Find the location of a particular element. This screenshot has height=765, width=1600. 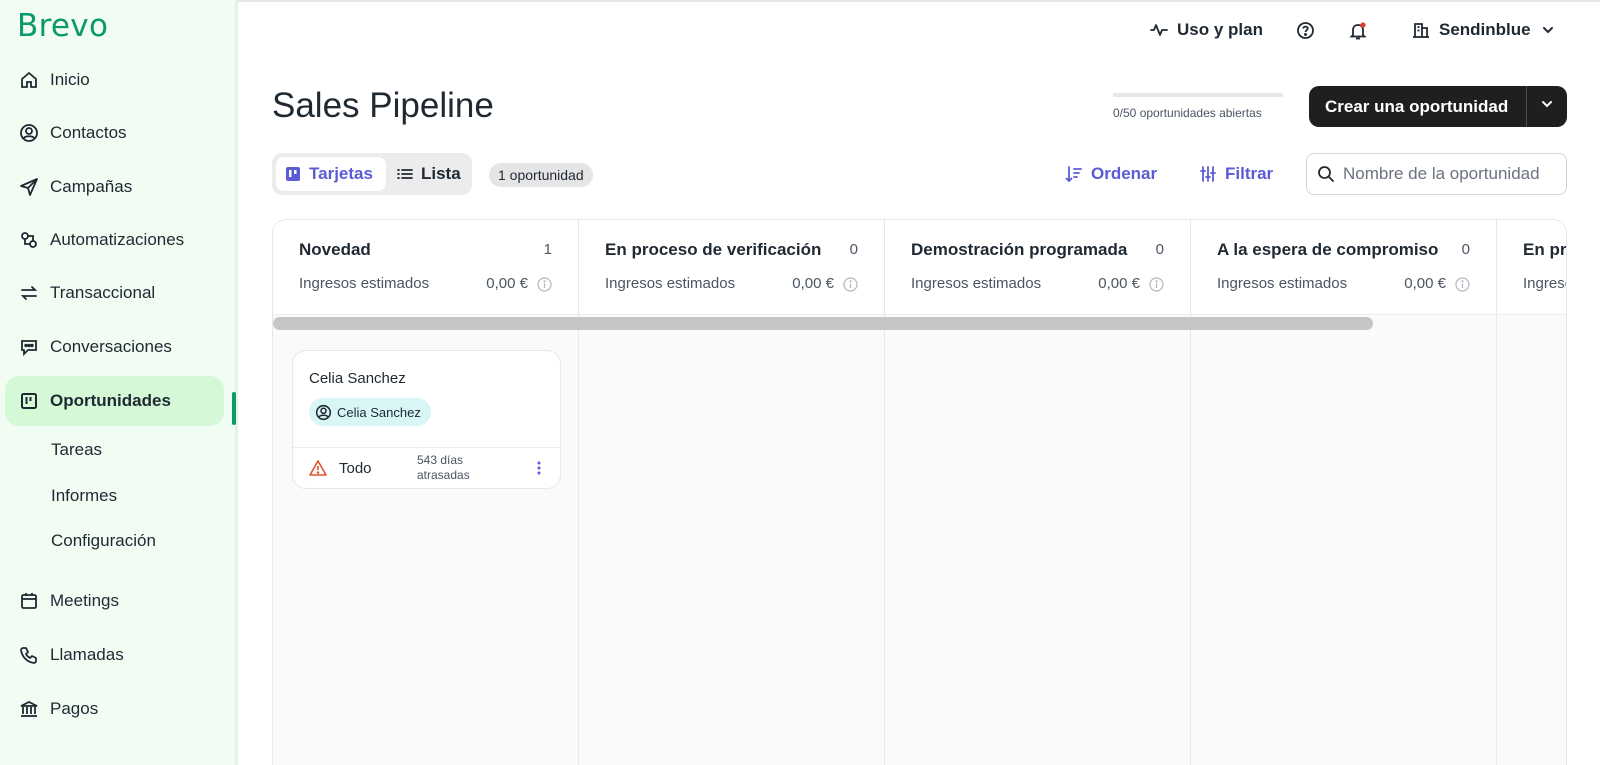

sidebar-item-campanas: Campañas is located at coordinates (114, 187).